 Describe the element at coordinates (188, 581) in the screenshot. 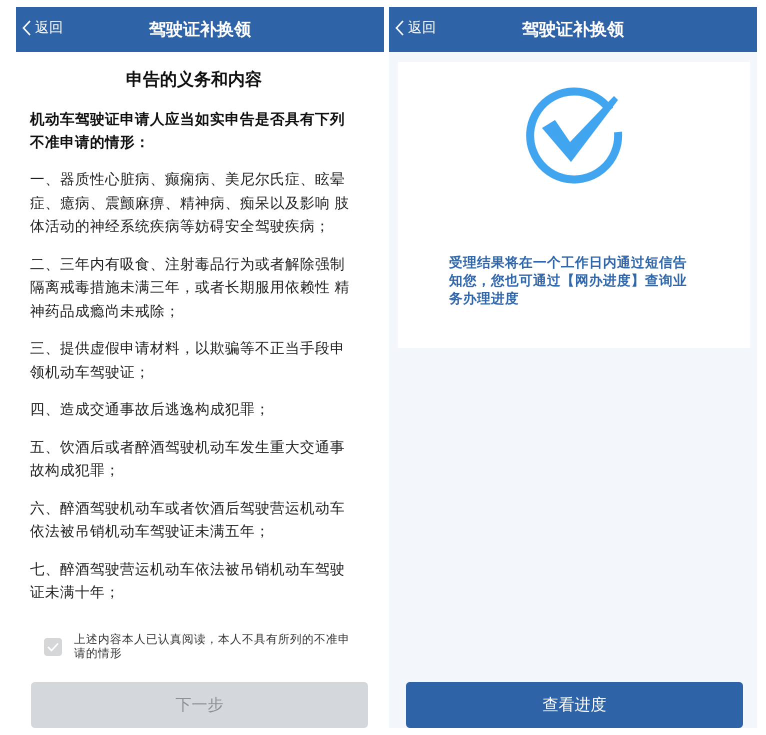

I see `condition-text: 七、醉酒驾驶营运机动车依法被吊销机动车驾驶证未满十年；` at that location.